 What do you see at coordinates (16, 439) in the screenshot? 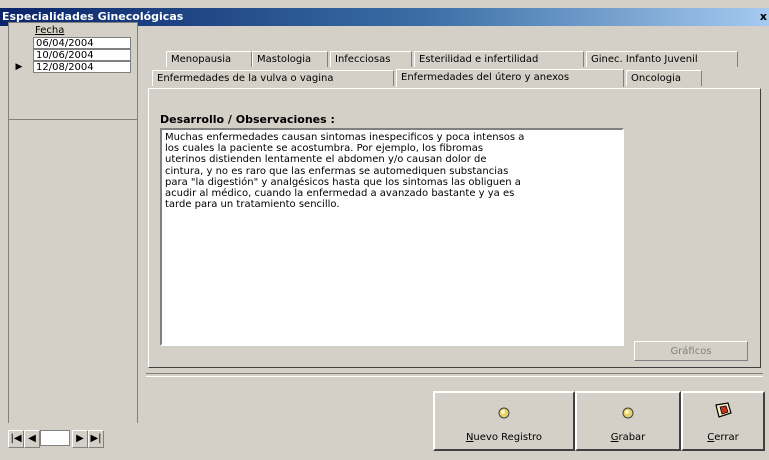
I see `first-record-button: |◀` at bounding box center [16, 439].